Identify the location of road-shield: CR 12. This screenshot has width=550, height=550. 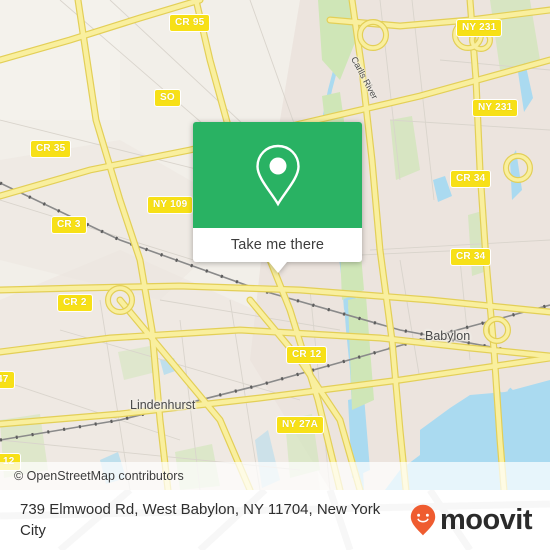
(307, 355).